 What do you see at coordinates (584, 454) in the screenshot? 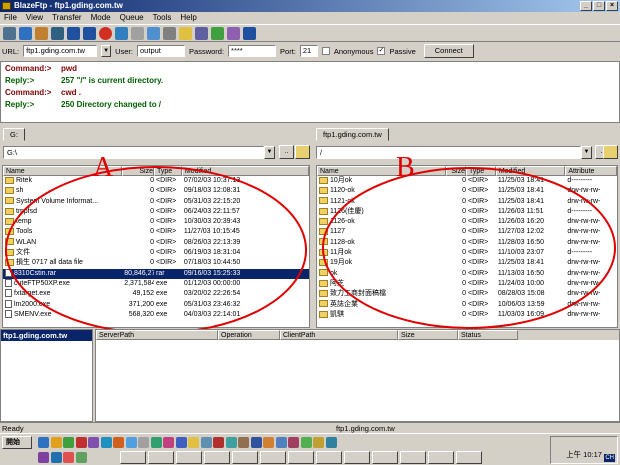
I see `clock: 上午 10:17` at bounding box center [584, 454].